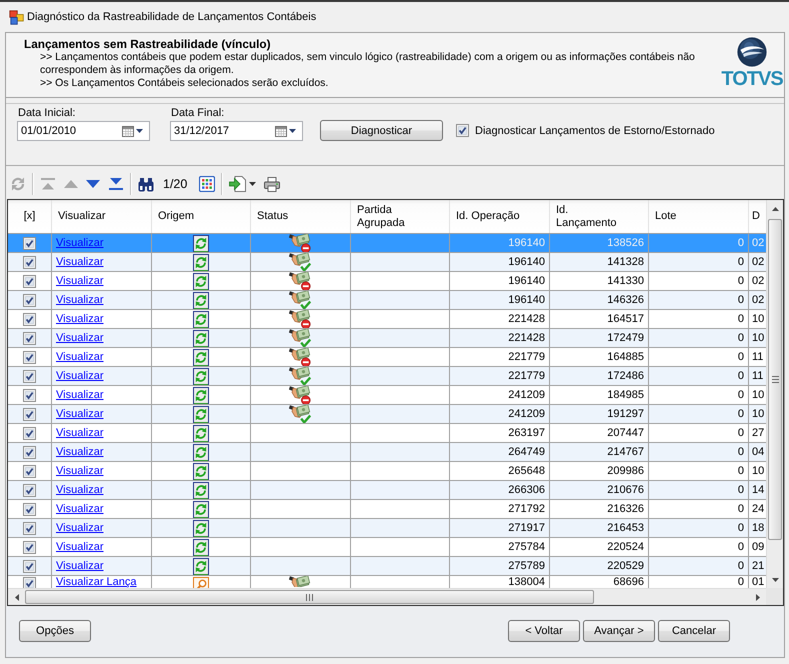 This screenshot has width=789, height=664. I want to click on column-header: Visualizar, so click(102, 216).